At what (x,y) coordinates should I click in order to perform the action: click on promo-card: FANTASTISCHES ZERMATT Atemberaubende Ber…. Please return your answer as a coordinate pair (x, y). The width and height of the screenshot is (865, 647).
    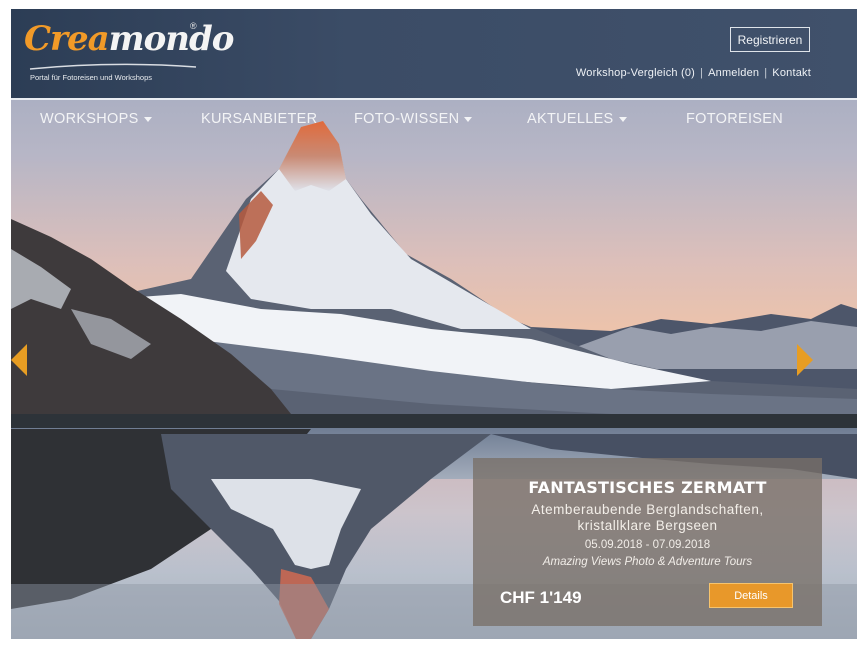
    Looking at the image, I should click on (647, 542).